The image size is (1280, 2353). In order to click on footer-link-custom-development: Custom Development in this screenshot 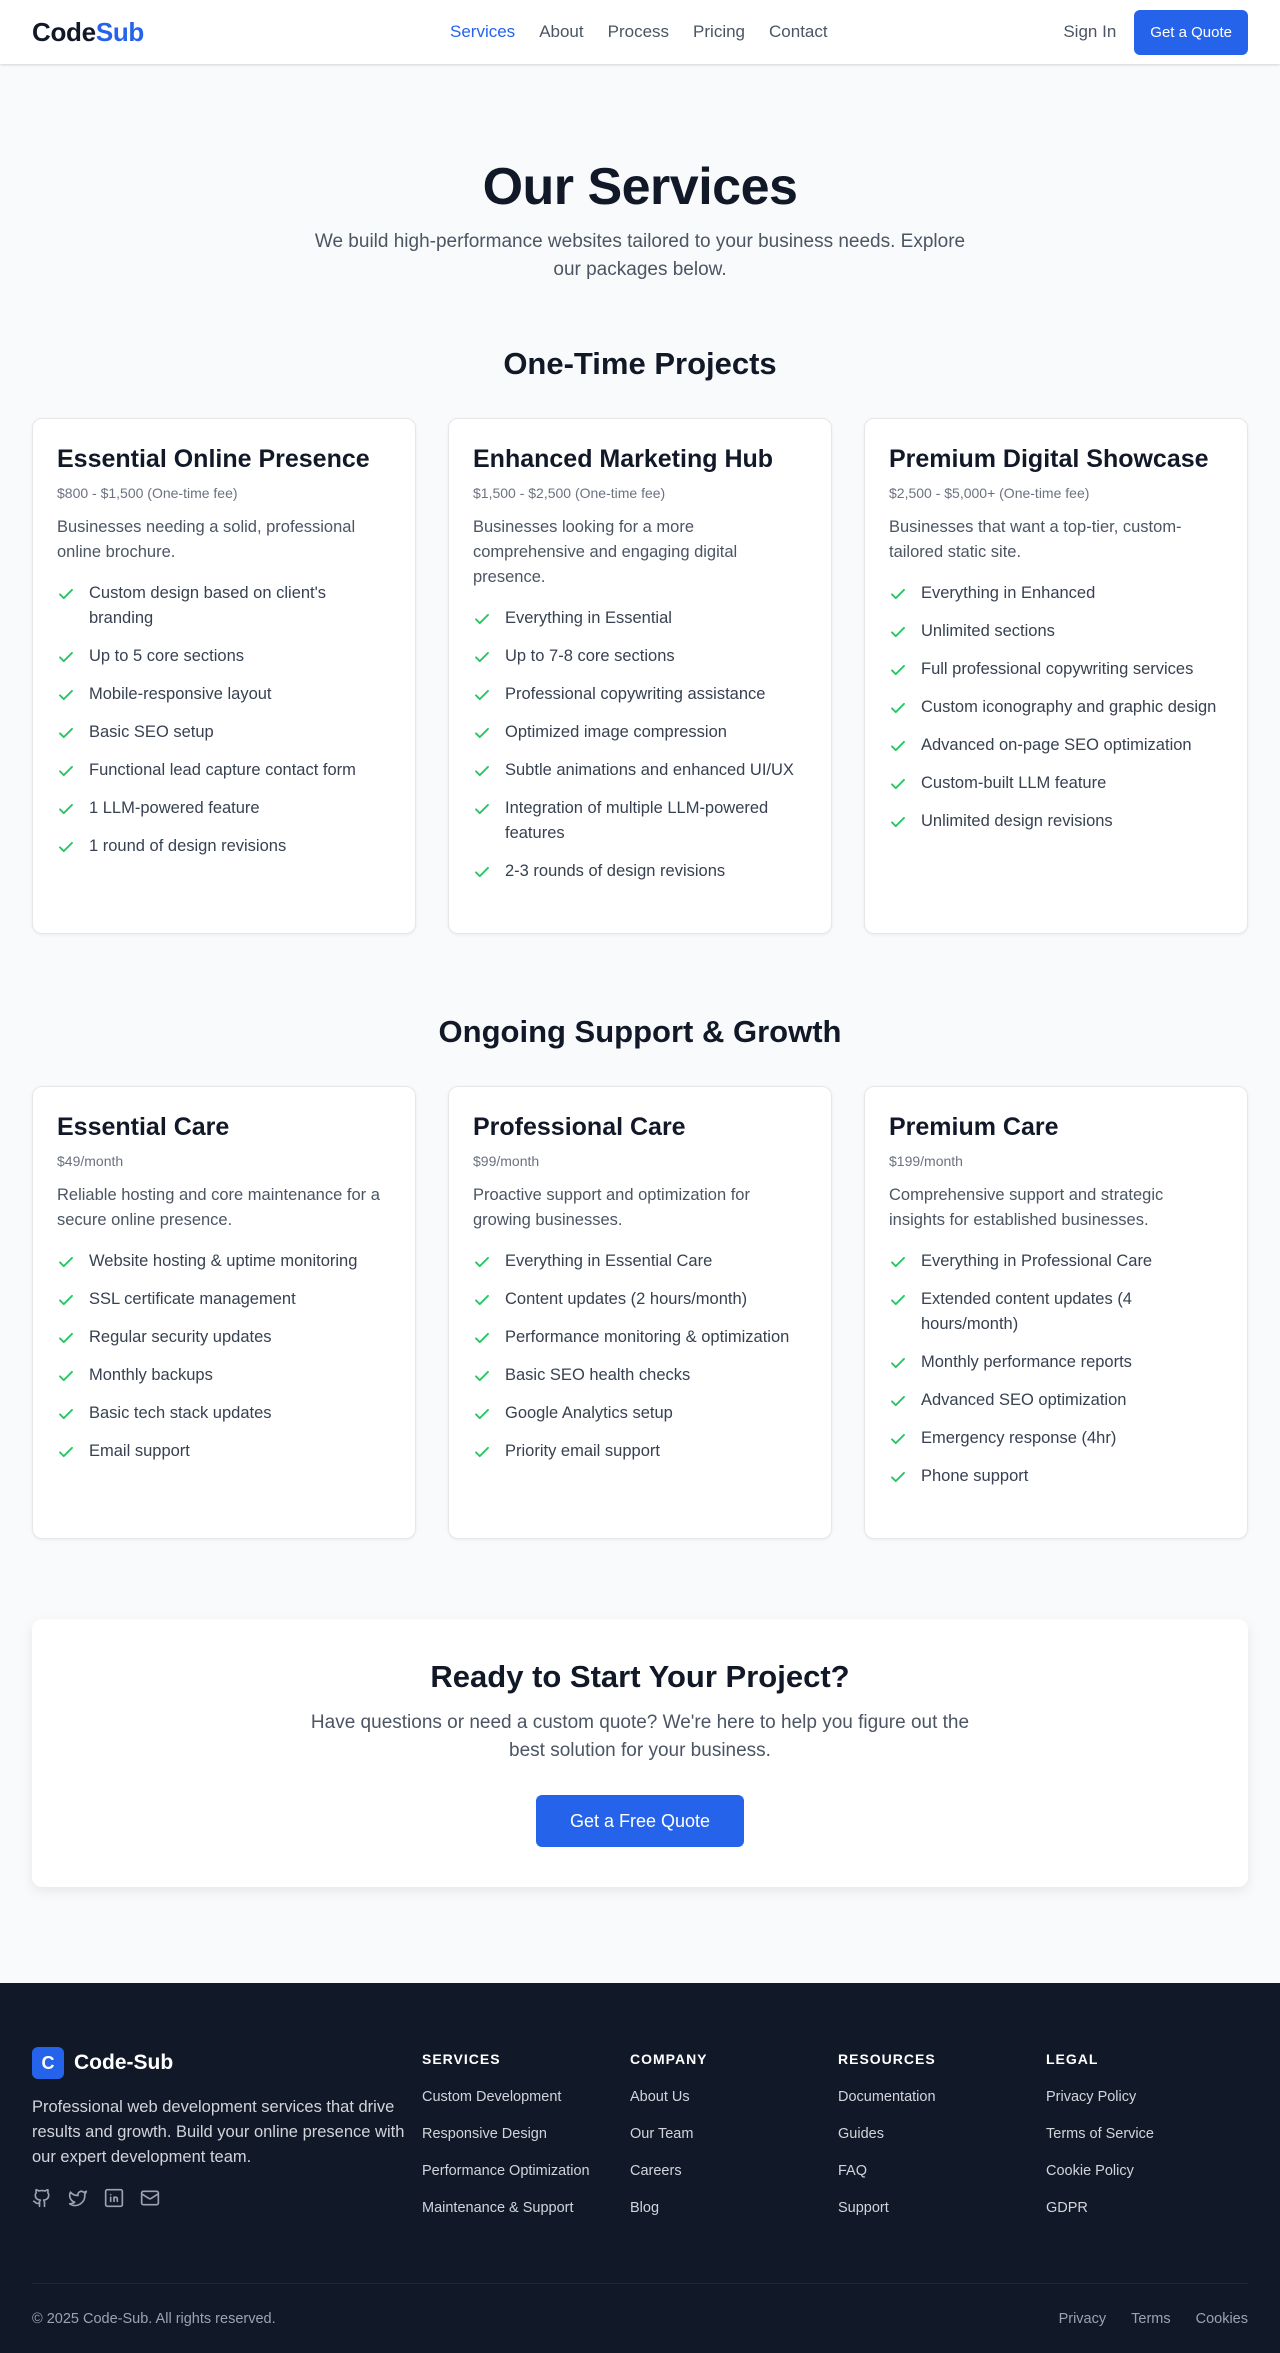, I will do `click(526, 2097)`.